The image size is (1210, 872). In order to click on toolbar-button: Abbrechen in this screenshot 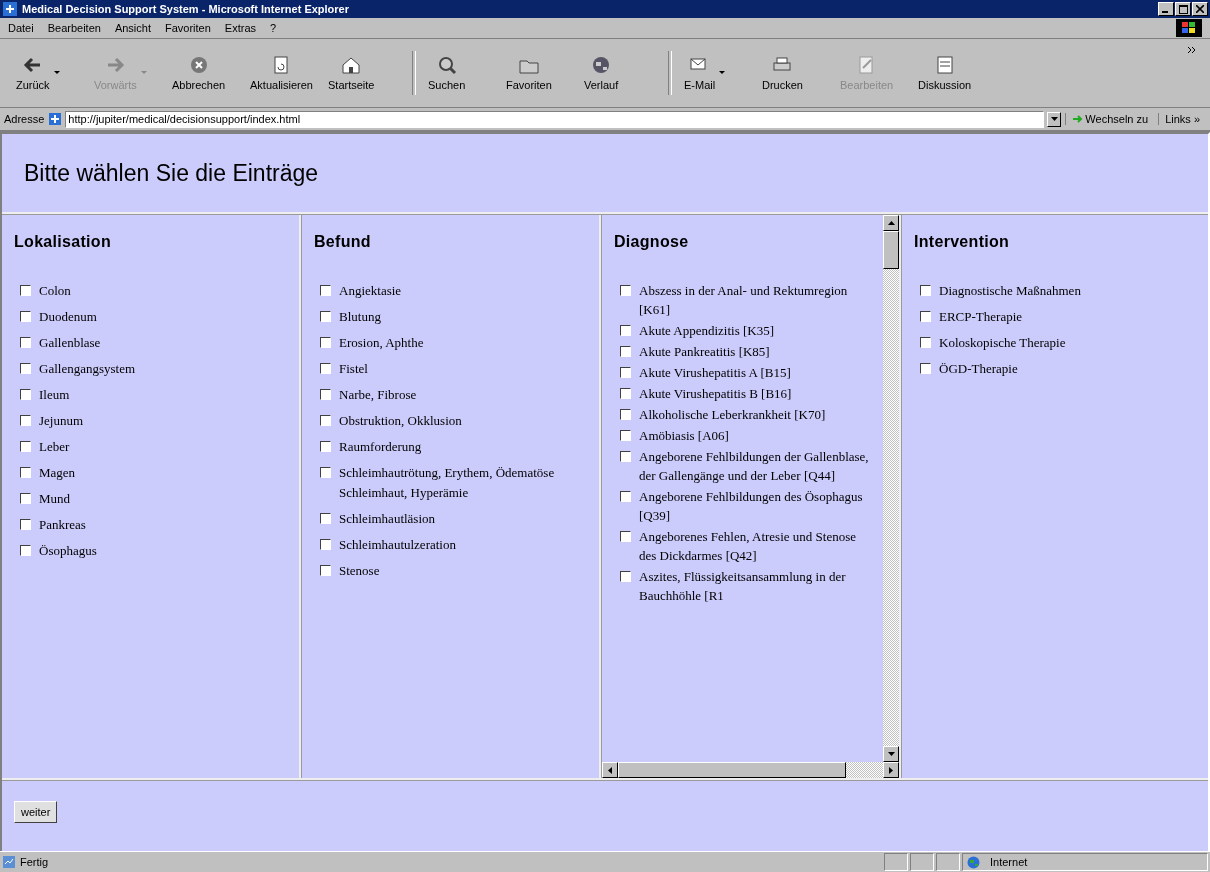, I will do `click(199, 73)`.